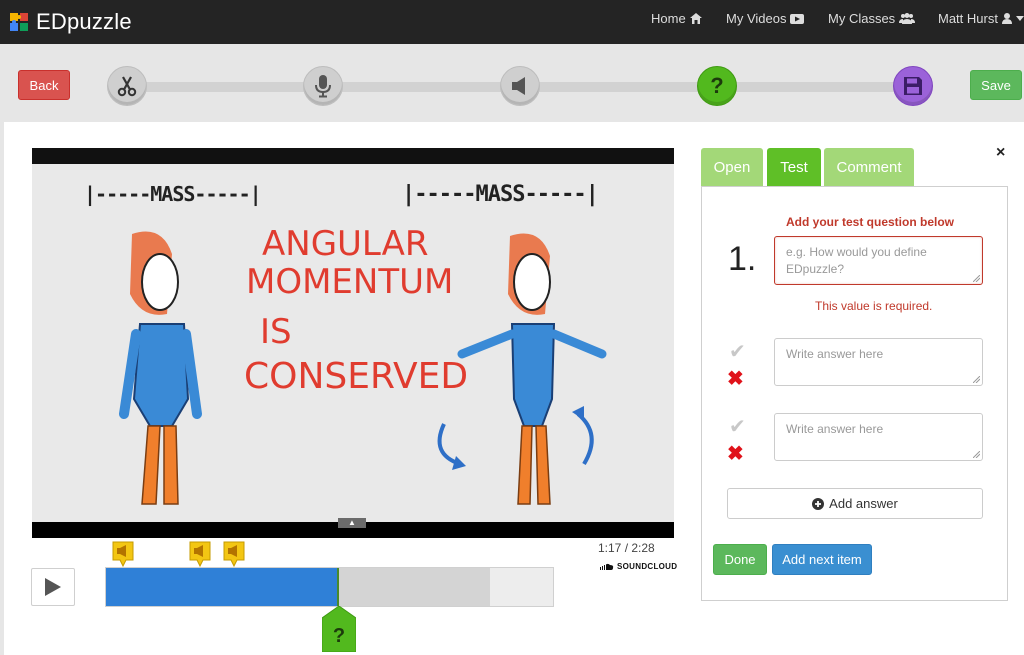  Describe the element at coordinates (44, 85) in the screenshot. I see `back-button: Back` at that location.